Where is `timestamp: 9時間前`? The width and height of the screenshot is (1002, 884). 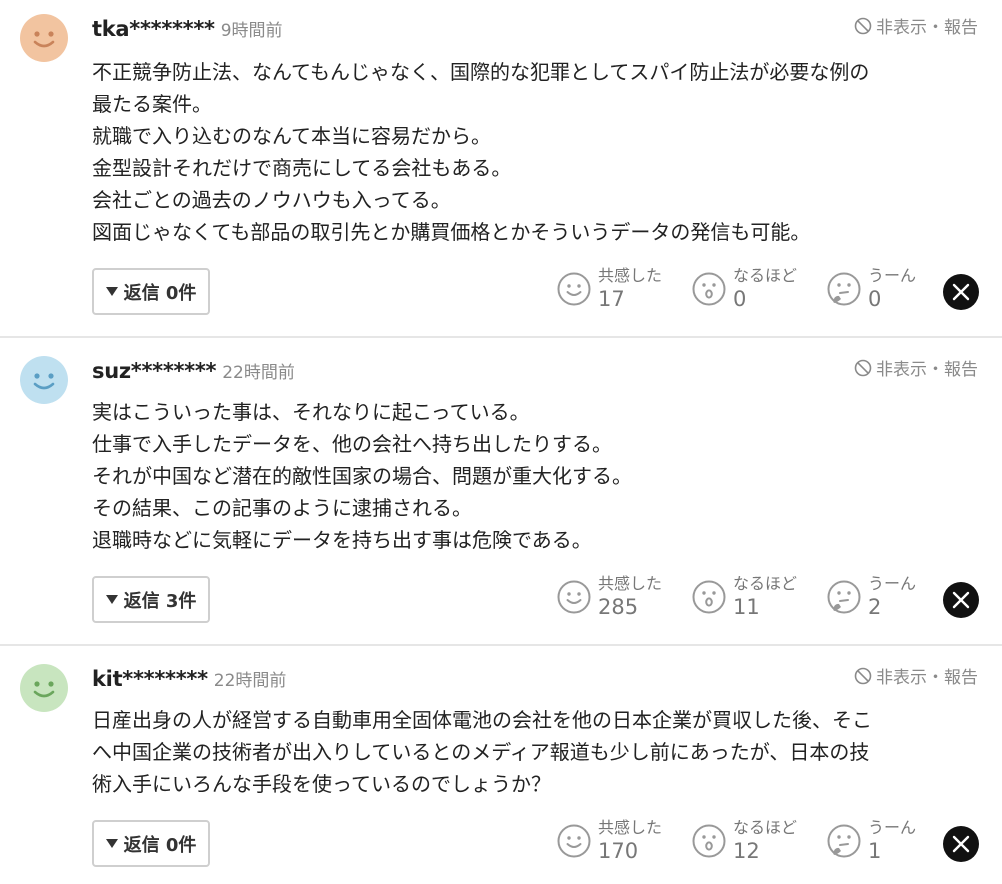 timestamp: 9時間前 is located at coordinates (251, 31).